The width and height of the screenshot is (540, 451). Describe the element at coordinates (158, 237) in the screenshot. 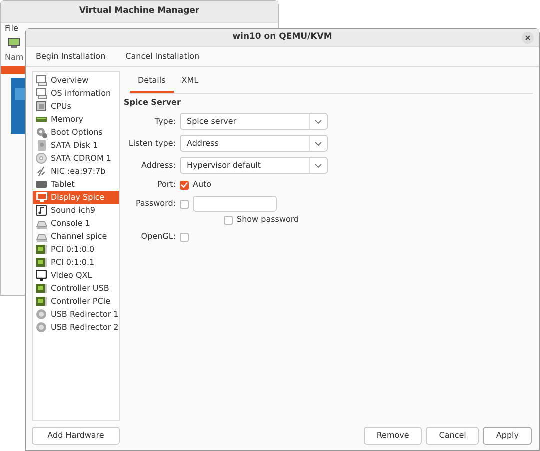

I see `field-label: OpenGL:` at that location.